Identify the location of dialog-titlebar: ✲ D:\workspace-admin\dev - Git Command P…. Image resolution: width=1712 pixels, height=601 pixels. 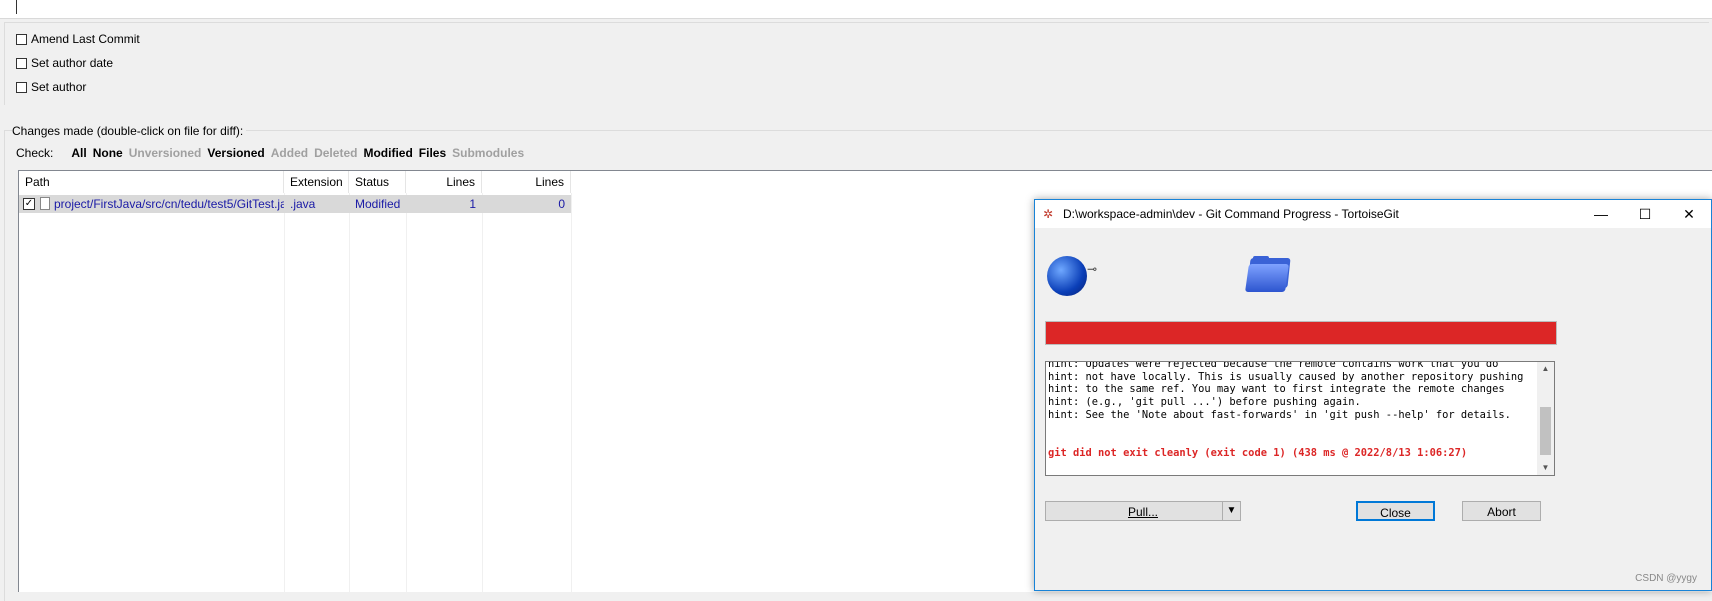
(1373, 214).